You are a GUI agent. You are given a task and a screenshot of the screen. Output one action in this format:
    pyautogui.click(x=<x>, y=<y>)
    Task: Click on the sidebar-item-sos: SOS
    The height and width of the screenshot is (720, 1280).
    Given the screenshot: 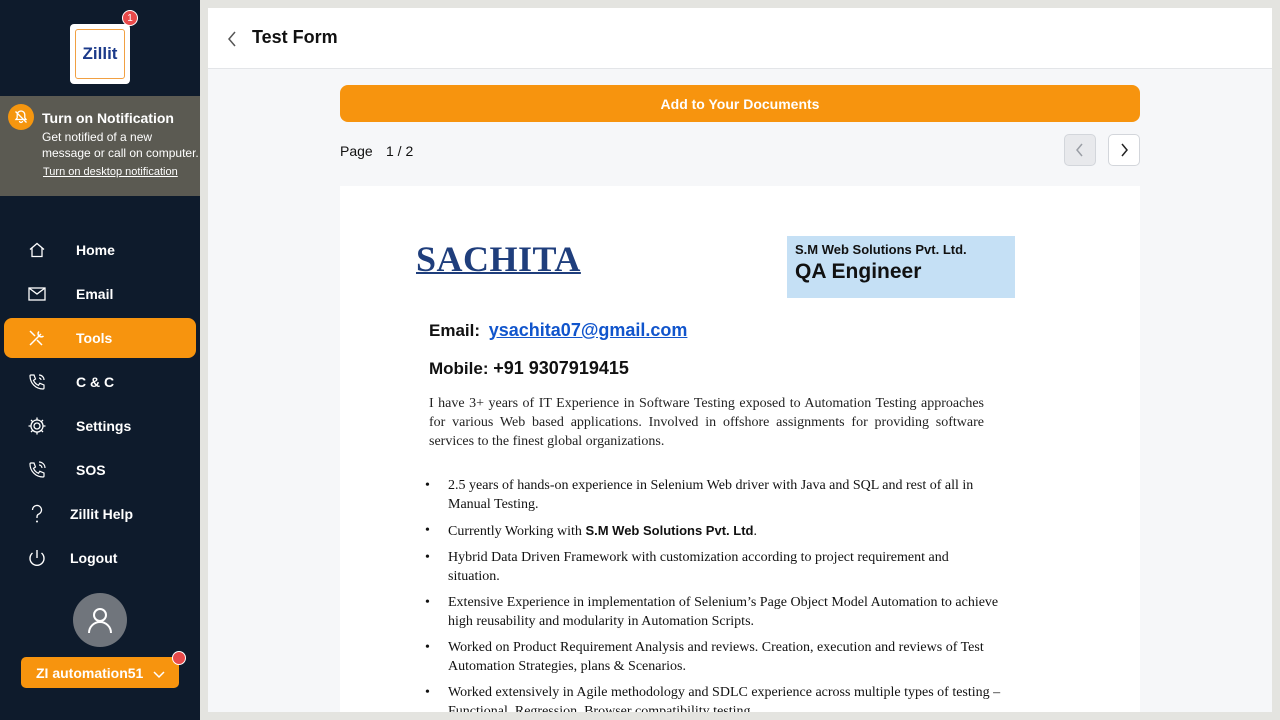 What is the action you would take?
    pyautogui.click(x=100, y=470)
    